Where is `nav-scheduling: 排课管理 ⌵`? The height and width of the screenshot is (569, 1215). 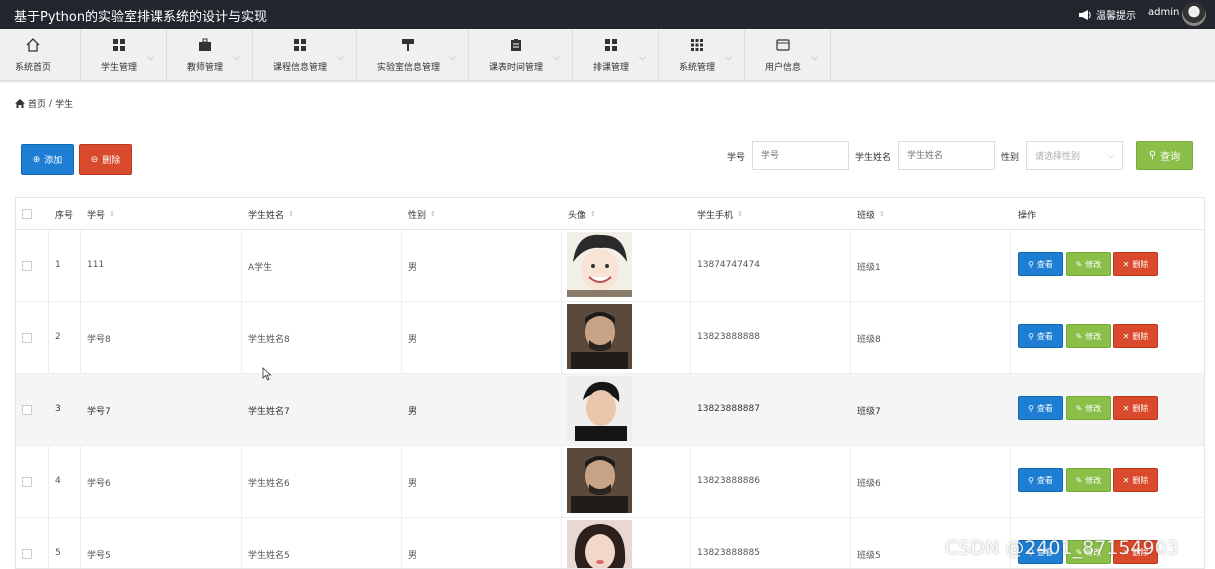
nav-scheduling: 排课管理 ⌵ is located at coordinates (616, 55).